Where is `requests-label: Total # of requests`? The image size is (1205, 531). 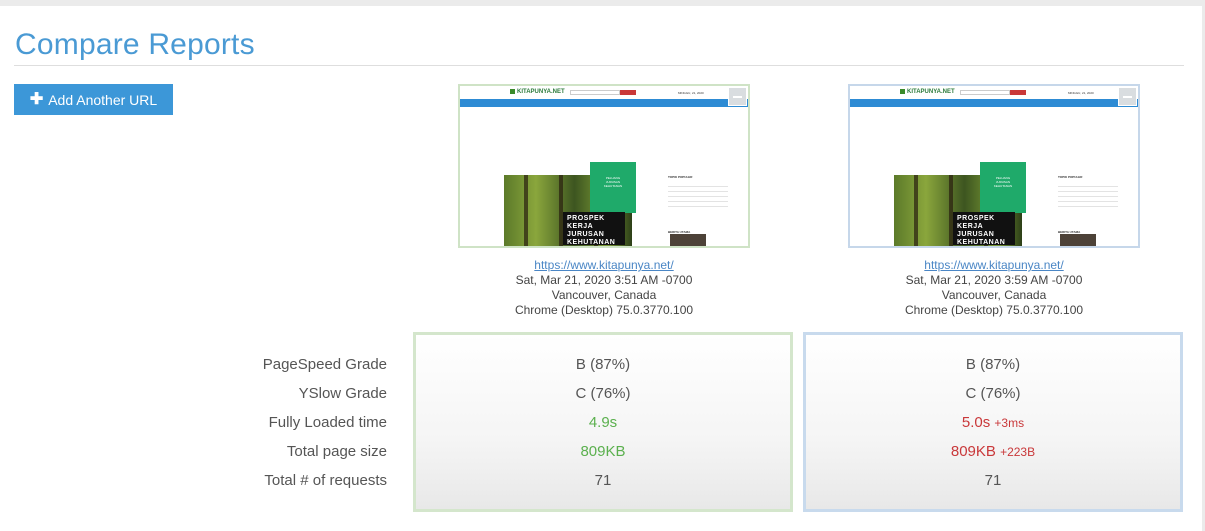 requests-label: Total # of requests is located at coordinates (325, 480).